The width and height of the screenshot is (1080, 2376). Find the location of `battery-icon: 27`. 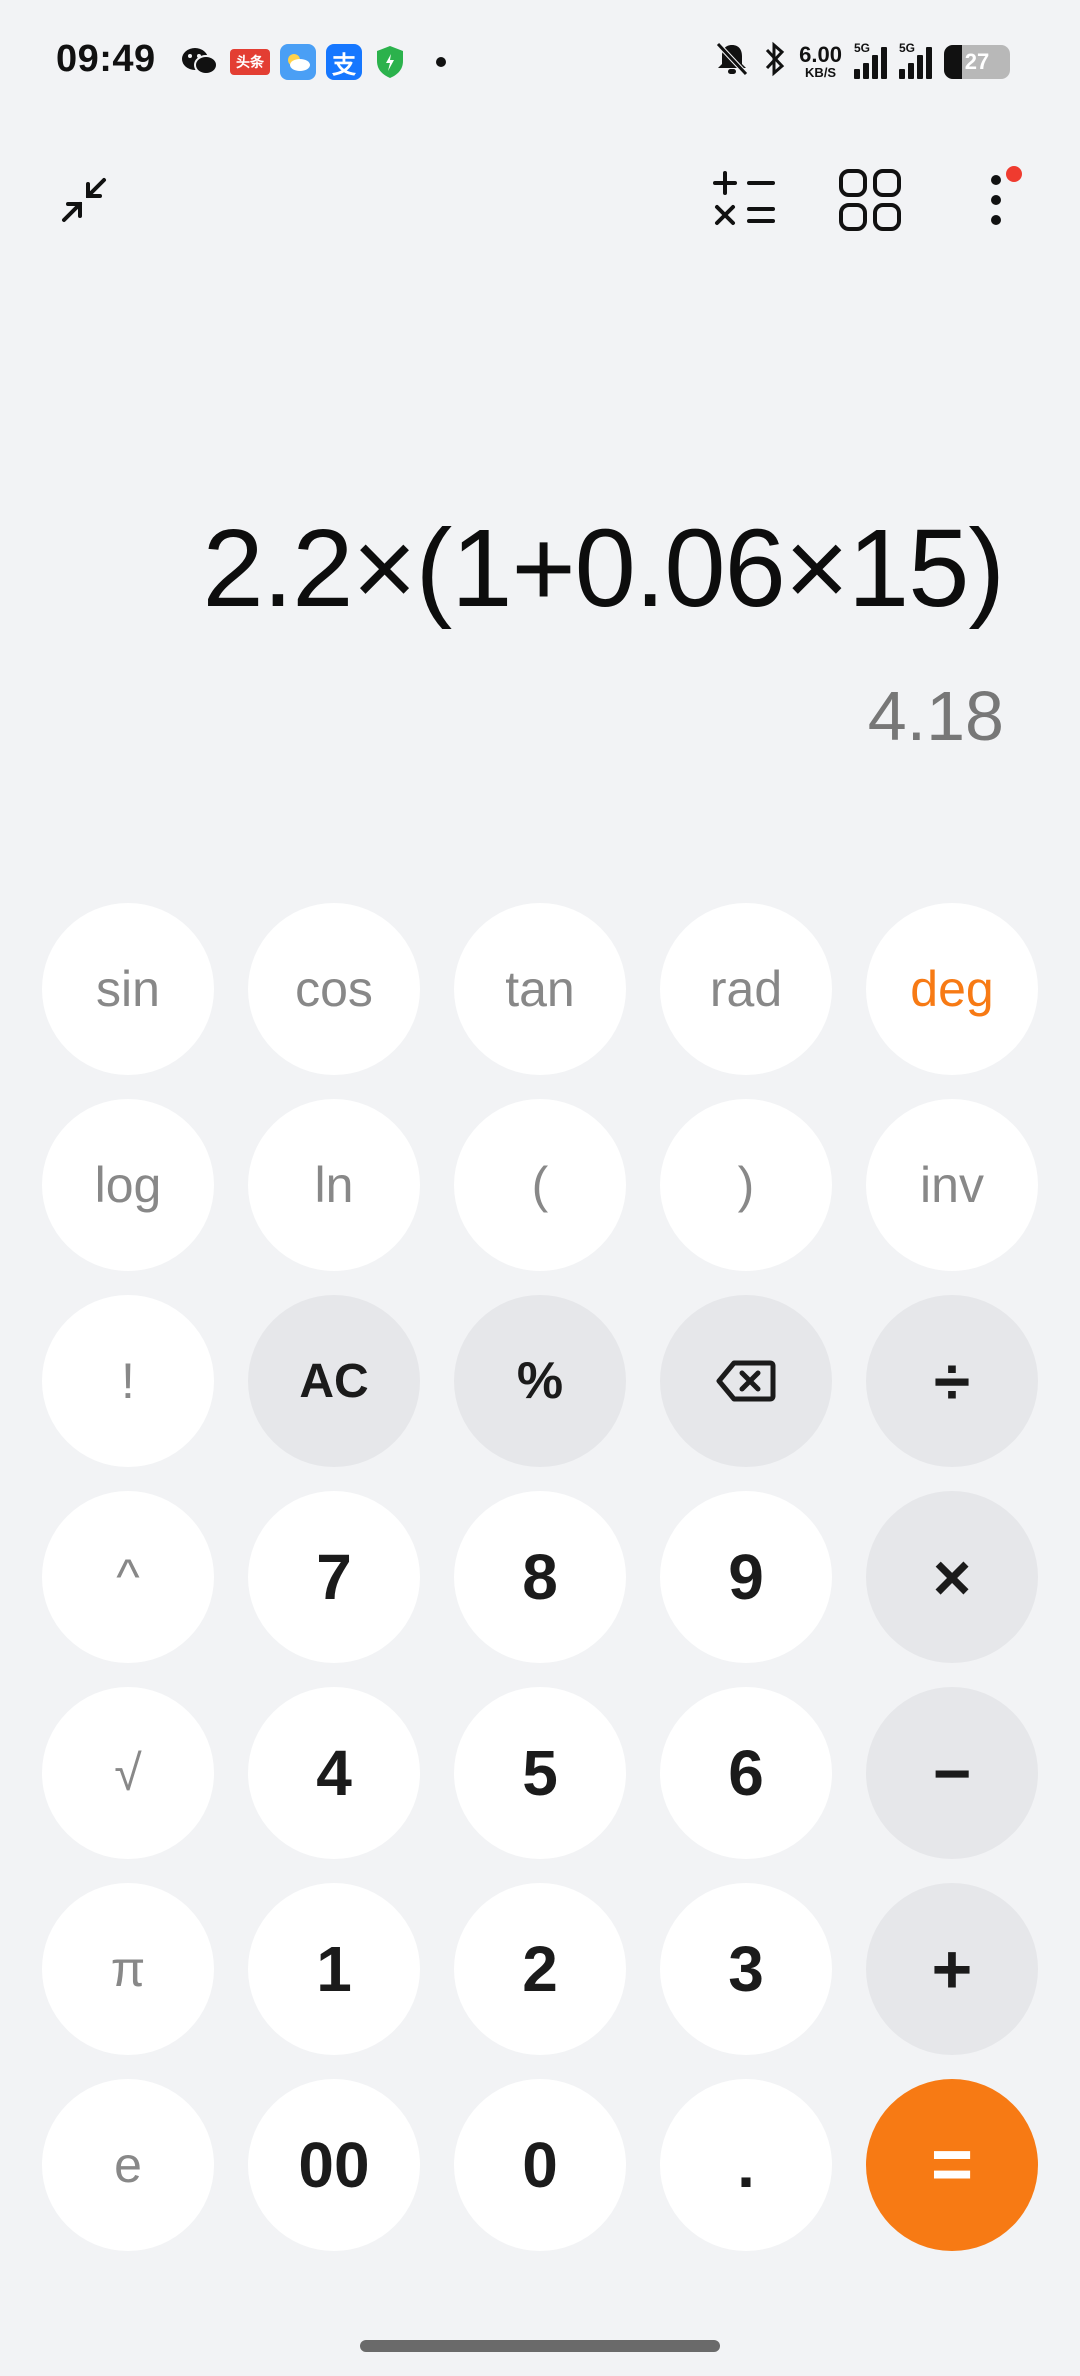

battery-icon: 27 is located at coordinates (977, 61).